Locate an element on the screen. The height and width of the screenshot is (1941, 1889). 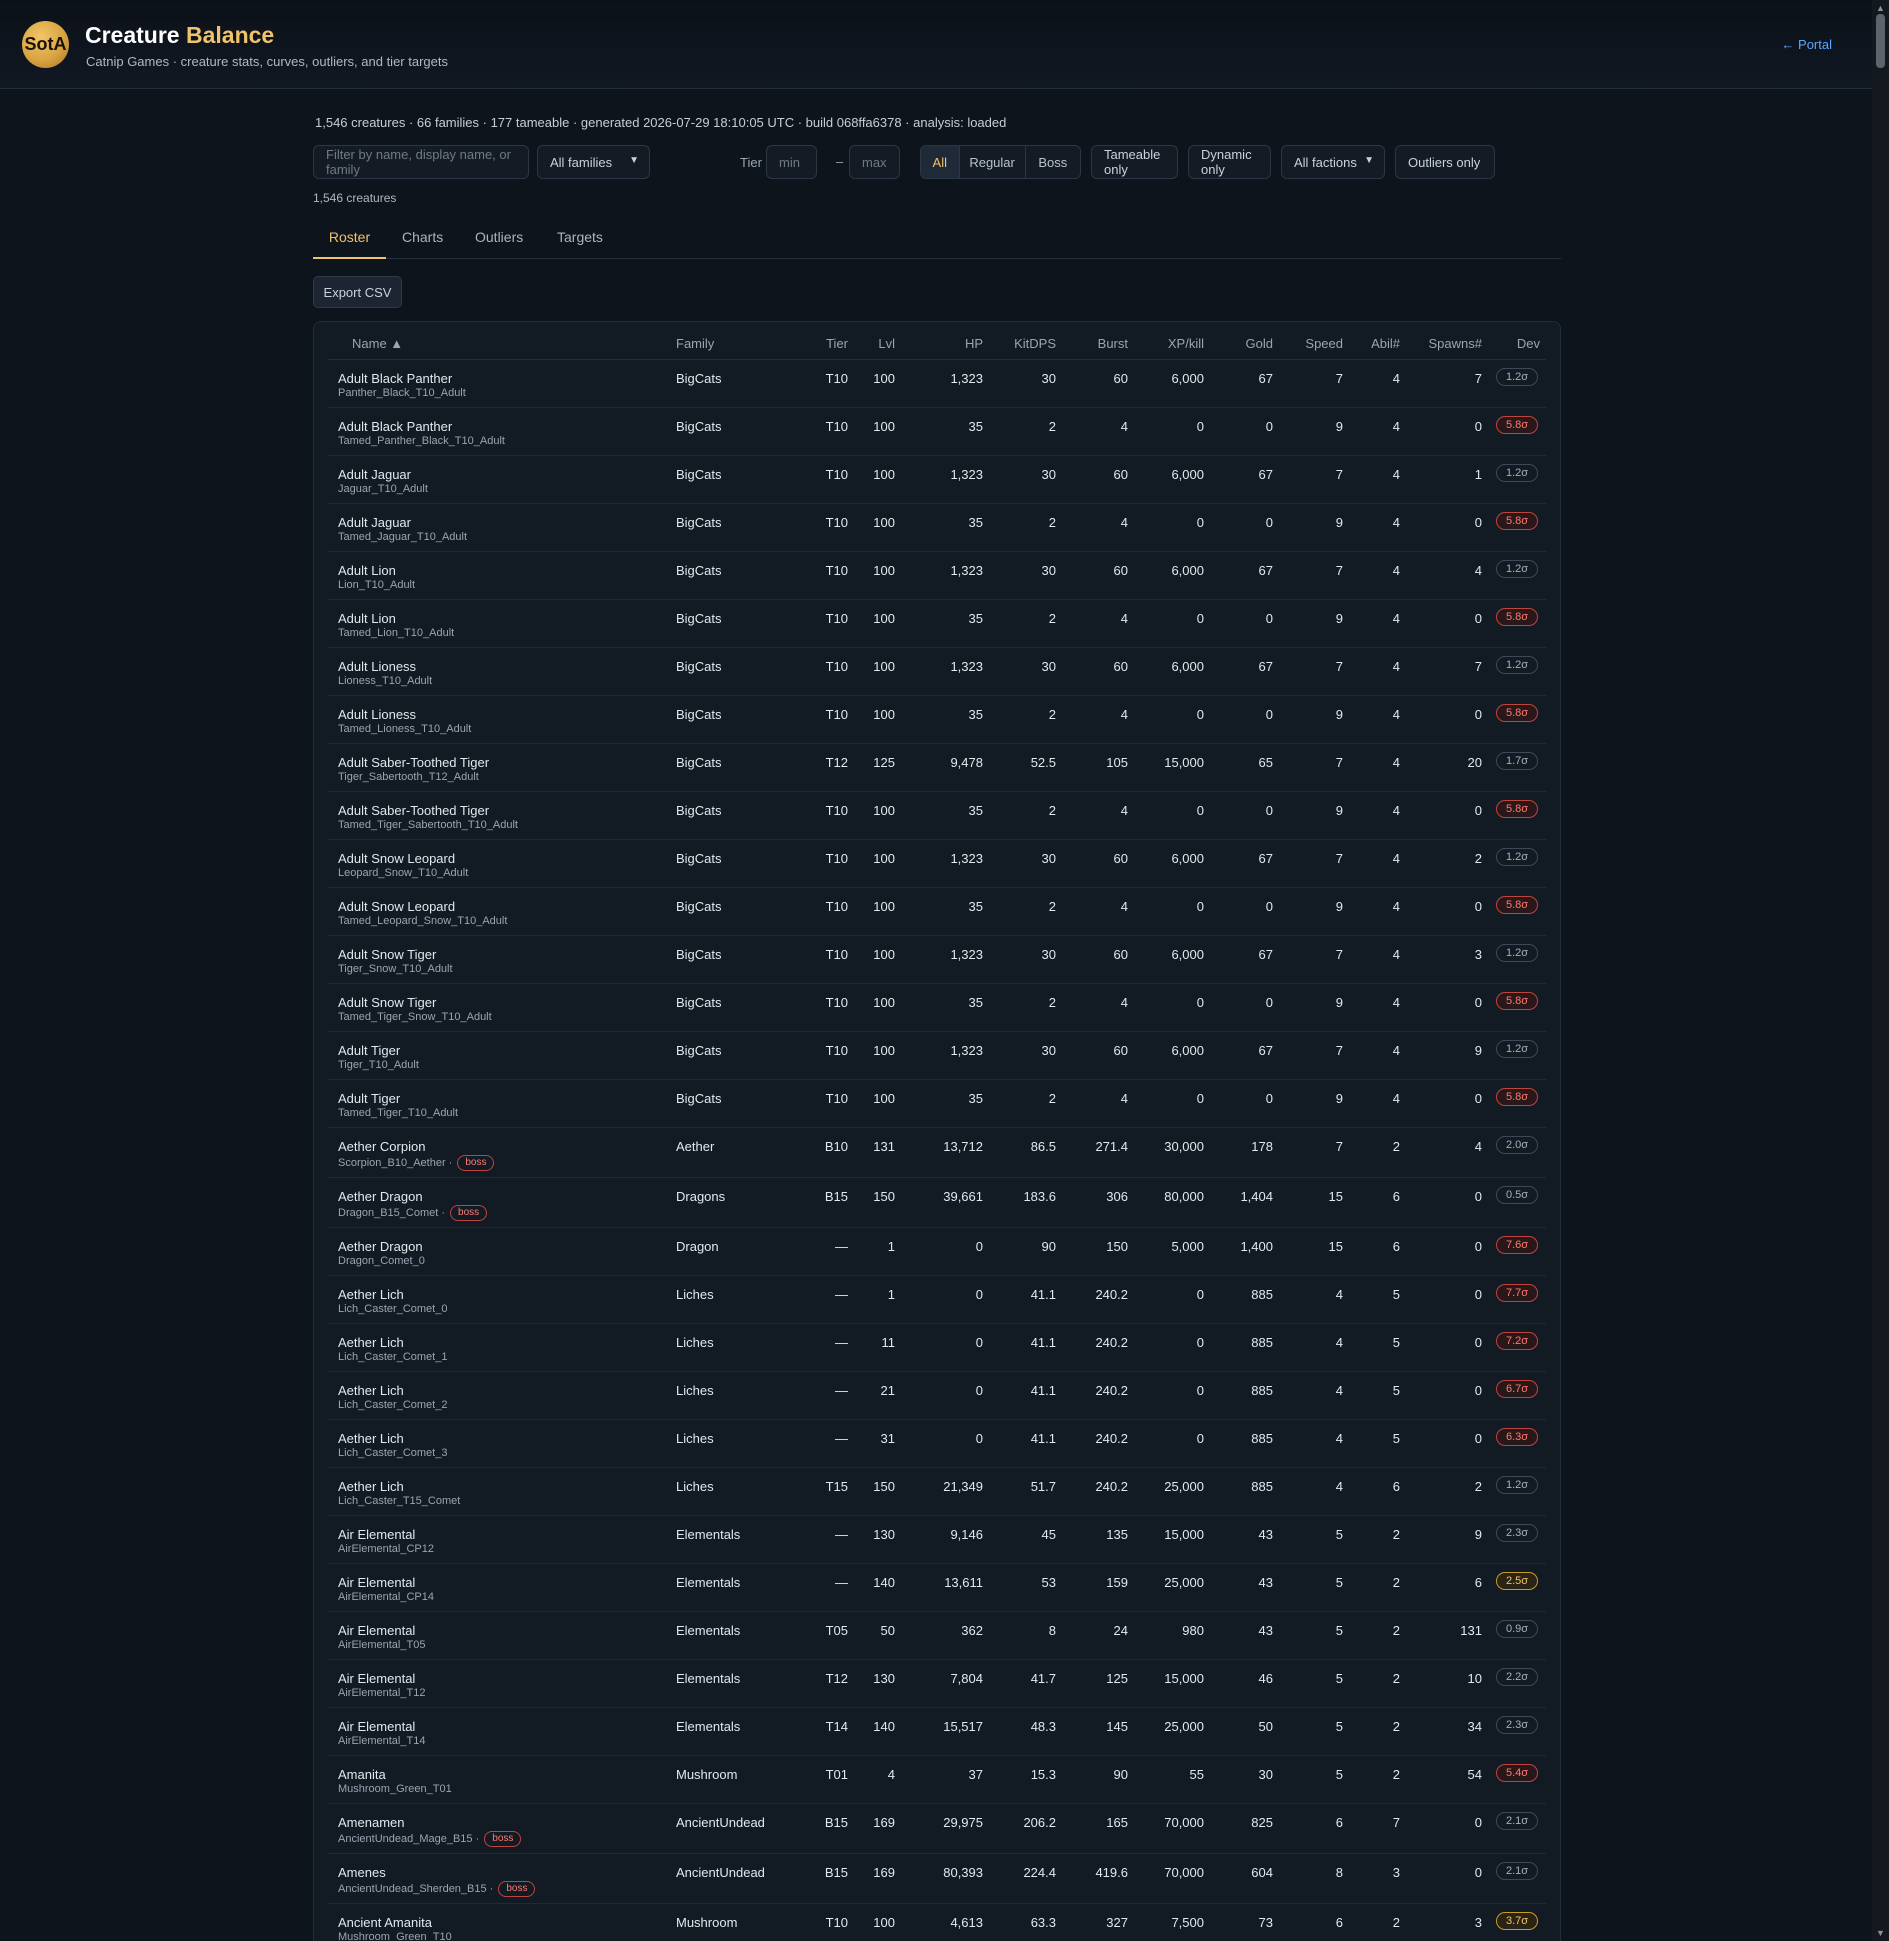
cell-tier: — is located at coordinates (841, 1582).